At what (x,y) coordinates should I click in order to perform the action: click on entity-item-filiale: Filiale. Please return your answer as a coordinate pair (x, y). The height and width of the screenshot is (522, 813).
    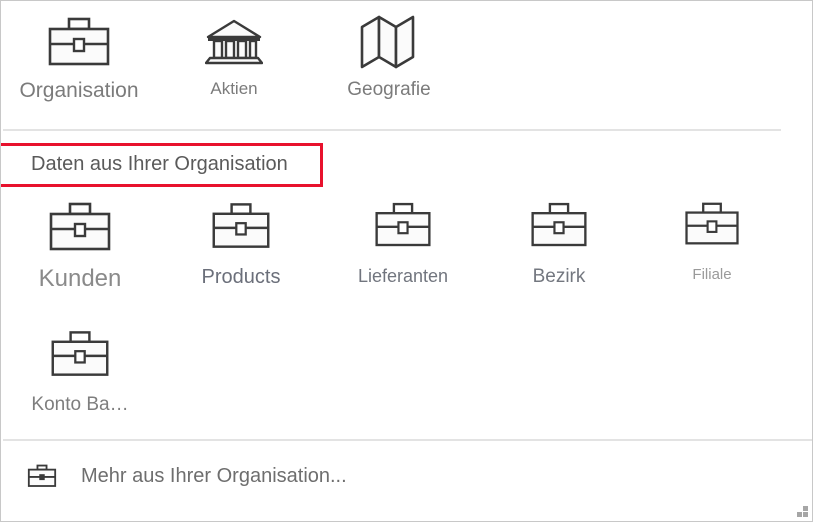
    Looking at the image, I should click on (712, 241).